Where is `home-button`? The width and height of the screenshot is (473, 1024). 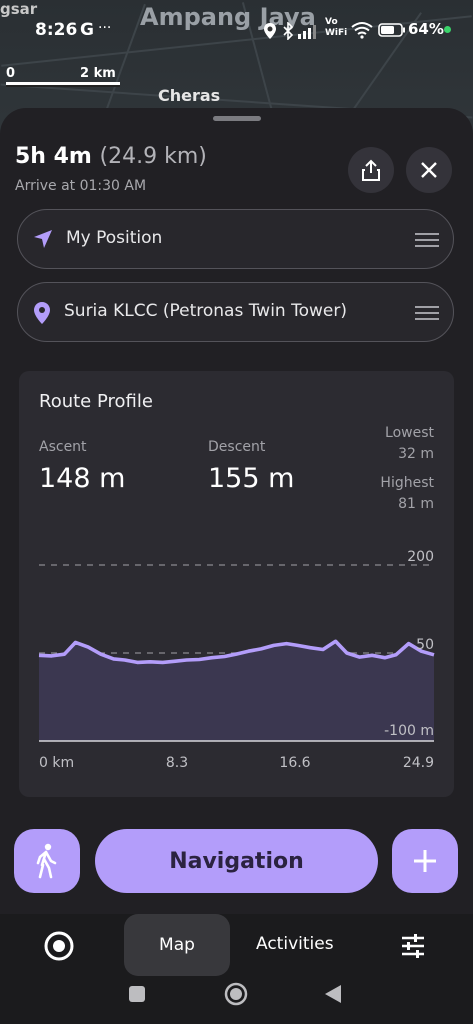
home-button is located at coordinates (236, 994).